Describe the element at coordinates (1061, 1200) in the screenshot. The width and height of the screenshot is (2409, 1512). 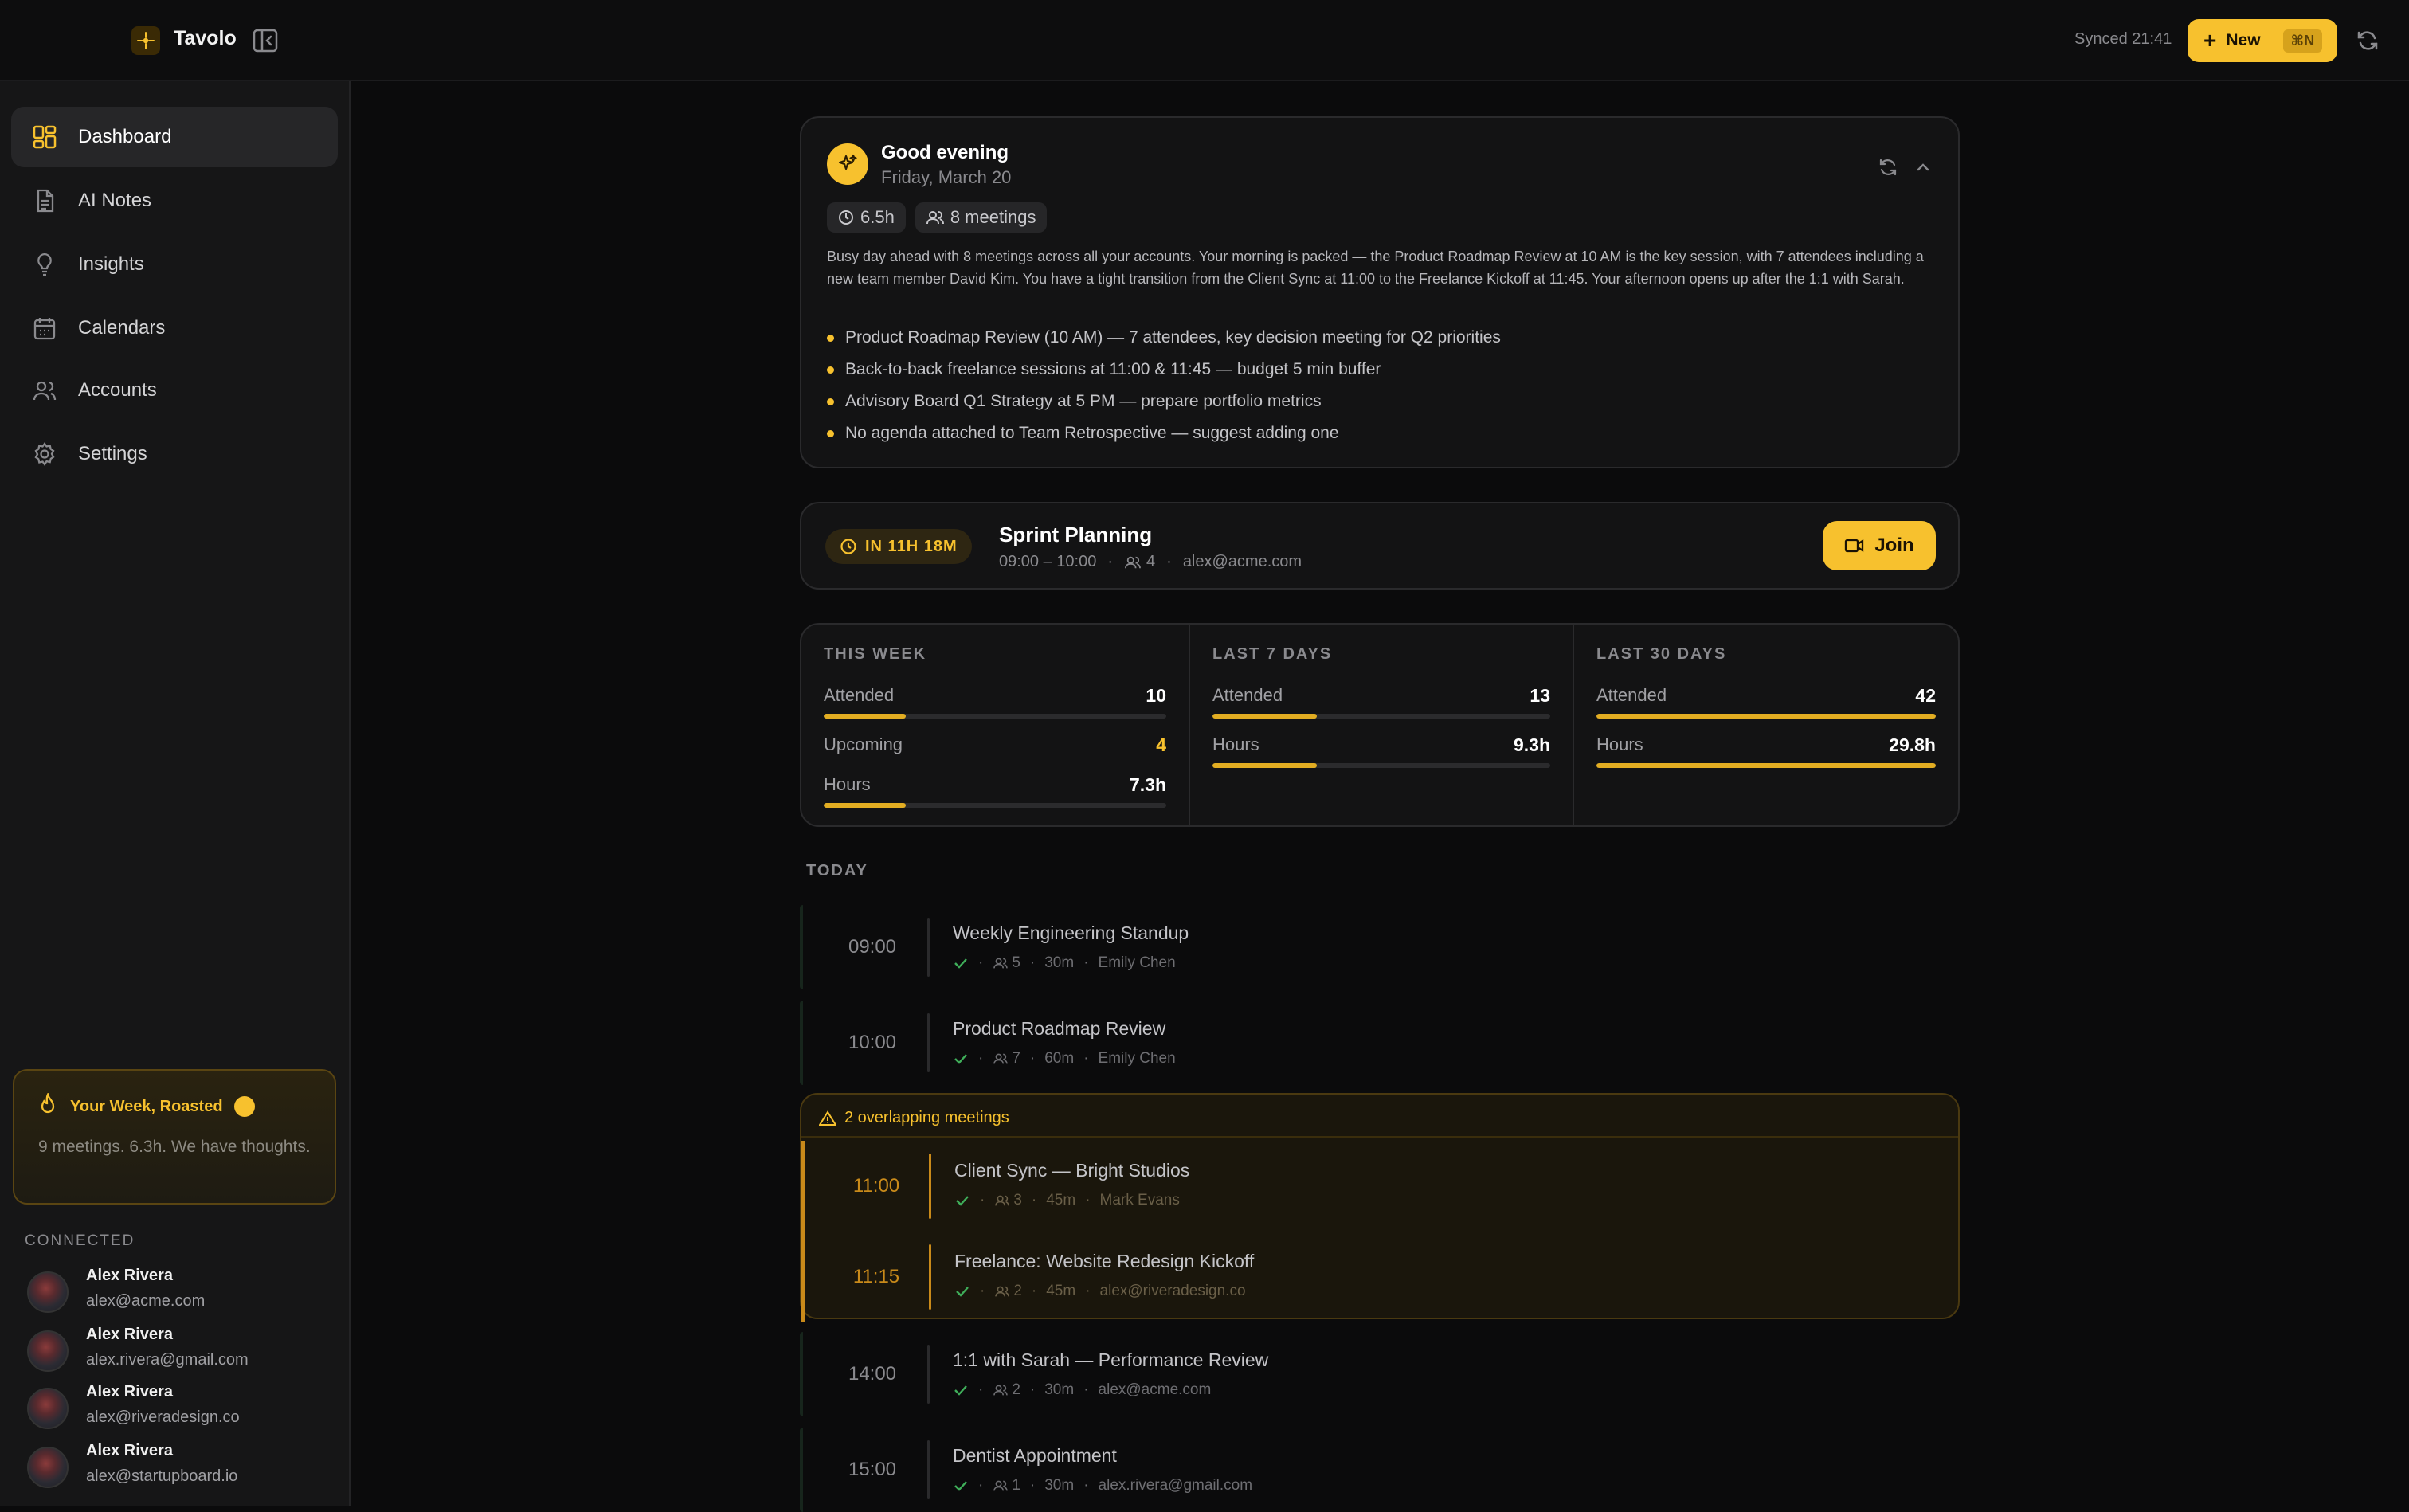
I see `meeting-duration: 45m` at that location.